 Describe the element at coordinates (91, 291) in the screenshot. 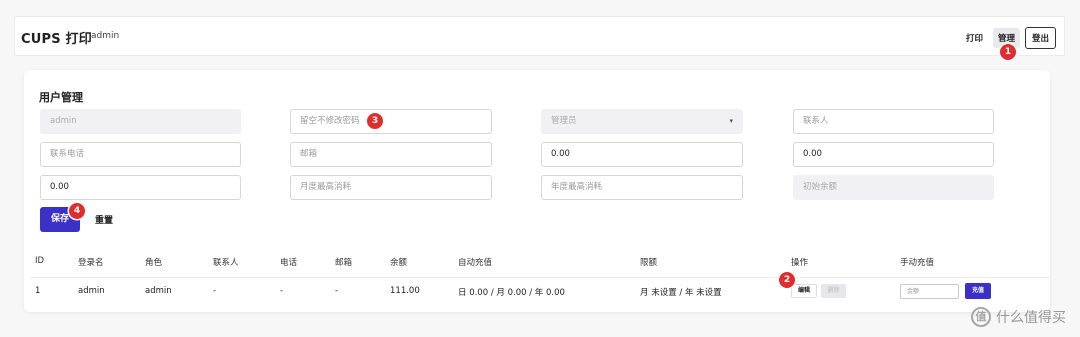

I see `cell-login: admin` at that location.